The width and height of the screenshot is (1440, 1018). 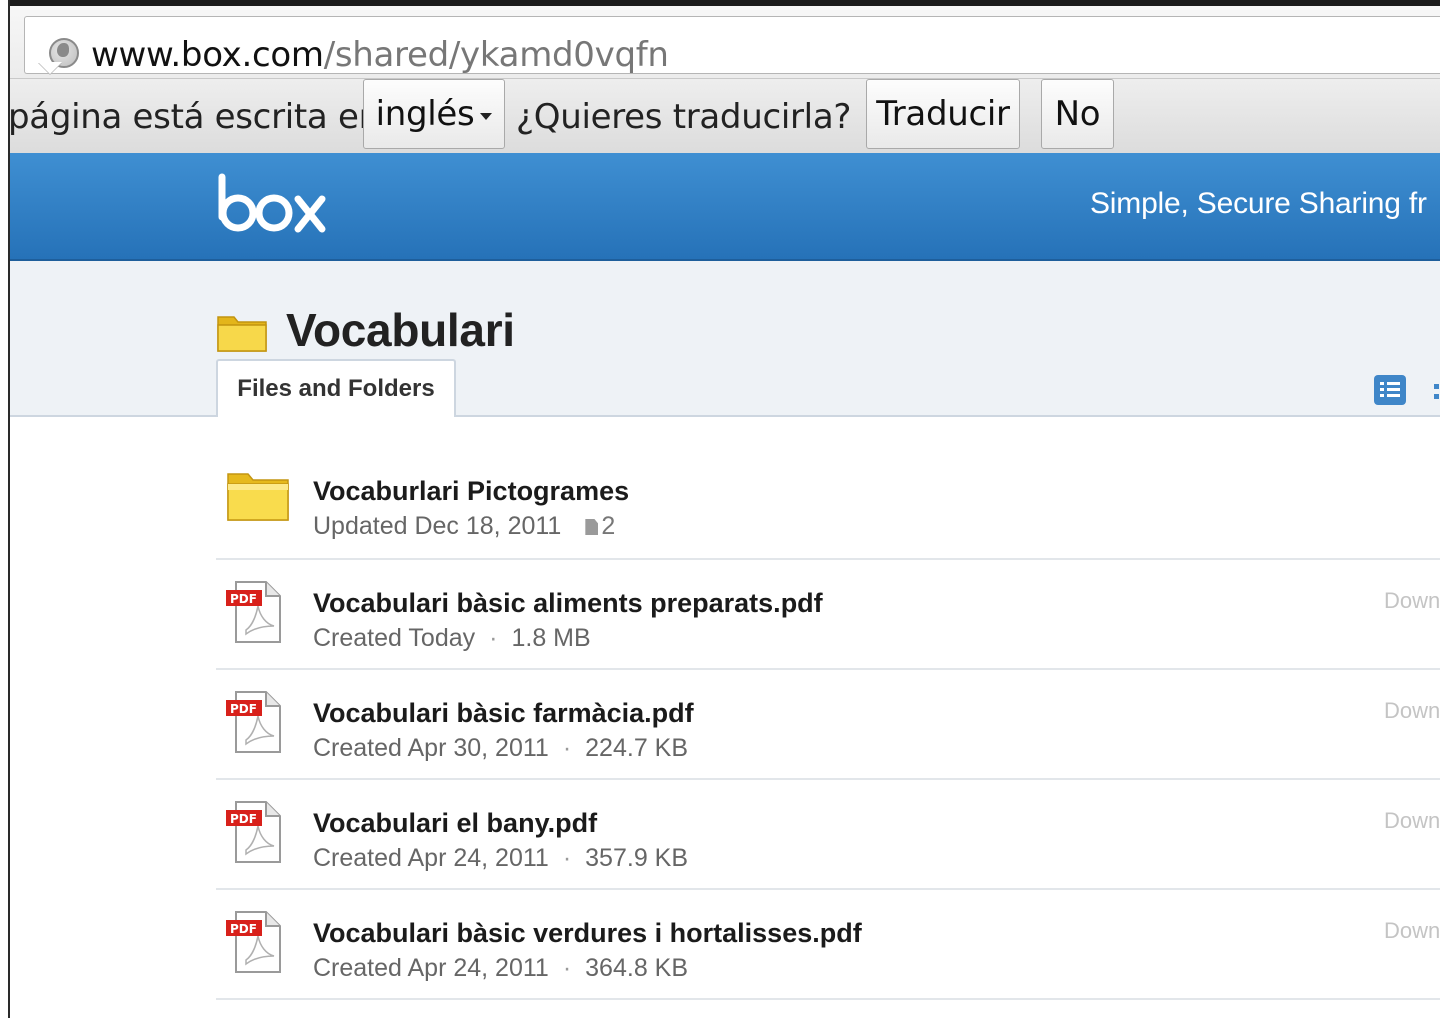 What do you see at coordinates (1258, 203) in the screenshot?
I see `header-tagline: Simple, Secure Sharing fr` at bounding box center [1258, 203].